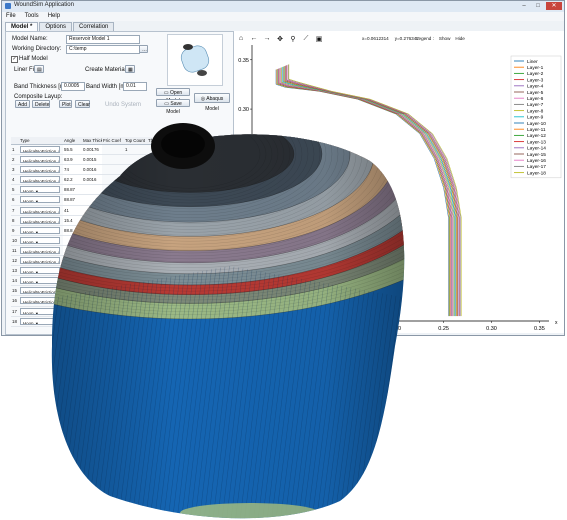 Image resolution: width=567 pixels, height=520 pixels. I want to click on row-index: 18, so click(14, 321).